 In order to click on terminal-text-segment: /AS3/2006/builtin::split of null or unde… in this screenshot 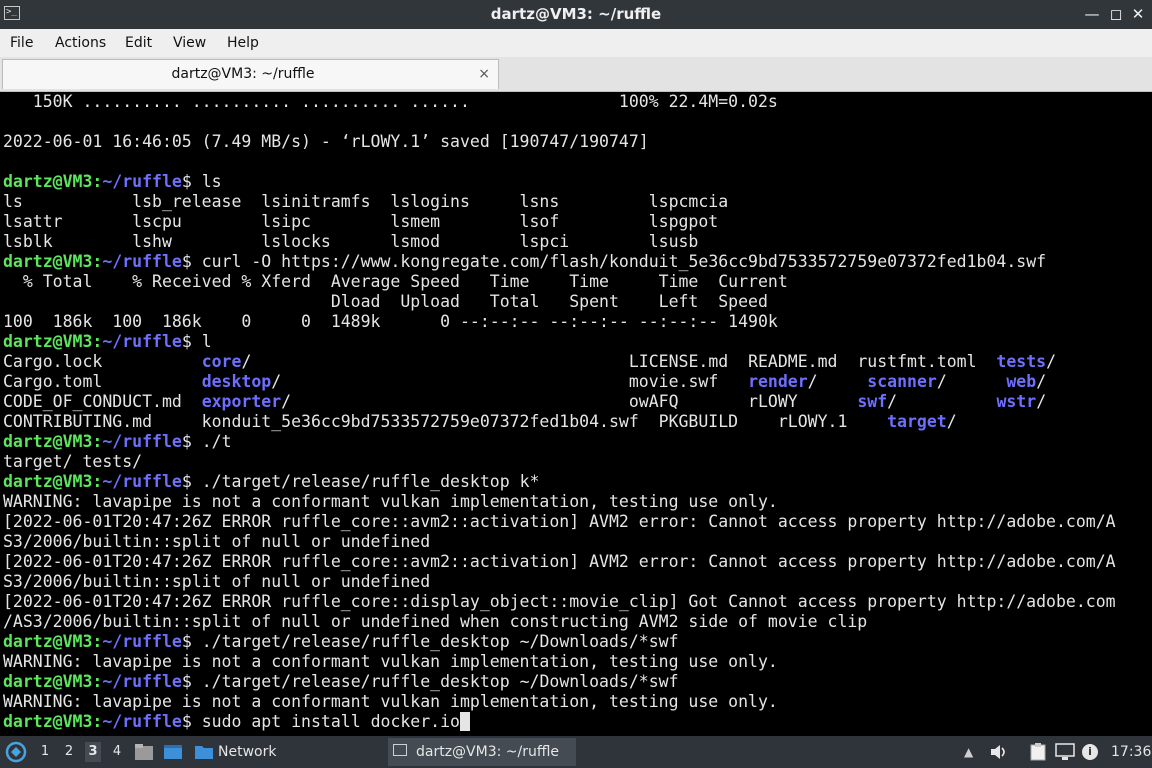, I will do `click(435, 621)`.